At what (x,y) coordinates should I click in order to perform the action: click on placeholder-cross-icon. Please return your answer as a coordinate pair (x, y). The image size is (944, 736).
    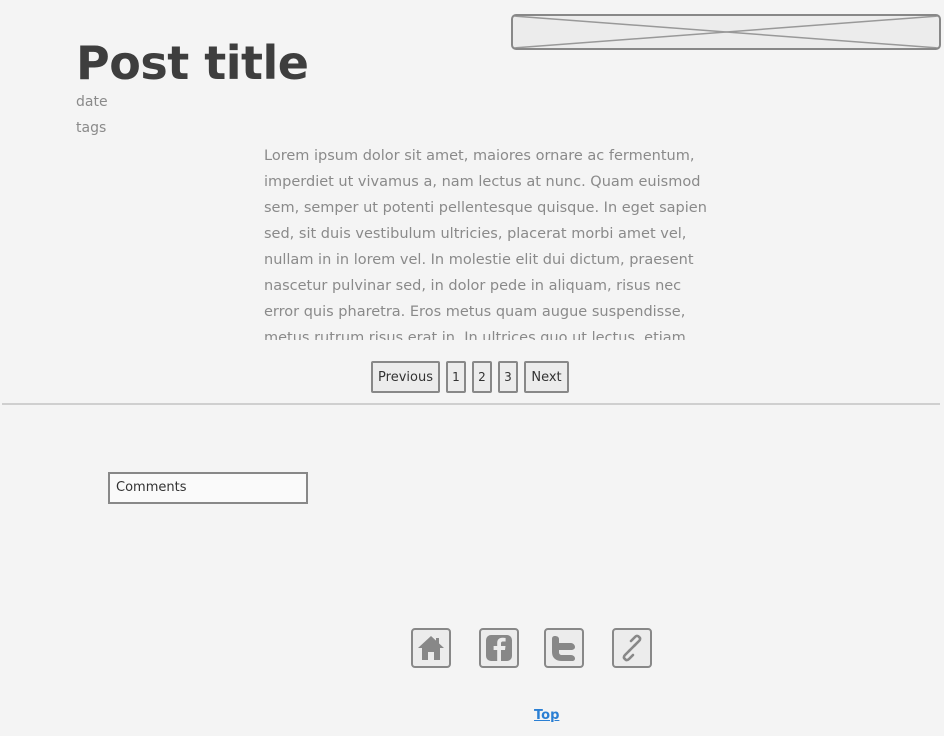
    Looking at the image, I should click on (726, 32).